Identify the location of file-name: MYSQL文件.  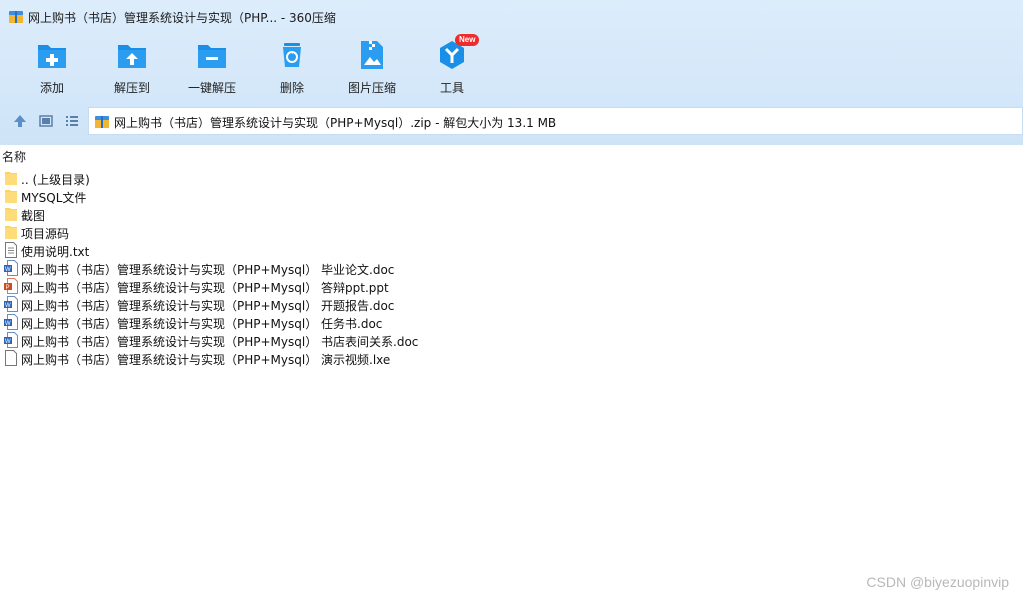
(54, 198).